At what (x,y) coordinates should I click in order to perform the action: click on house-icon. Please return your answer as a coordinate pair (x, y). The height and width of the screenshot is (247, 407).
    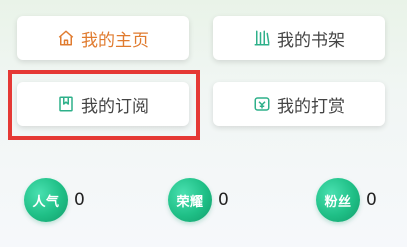
    Looking at the image, I should click on (66, 38).